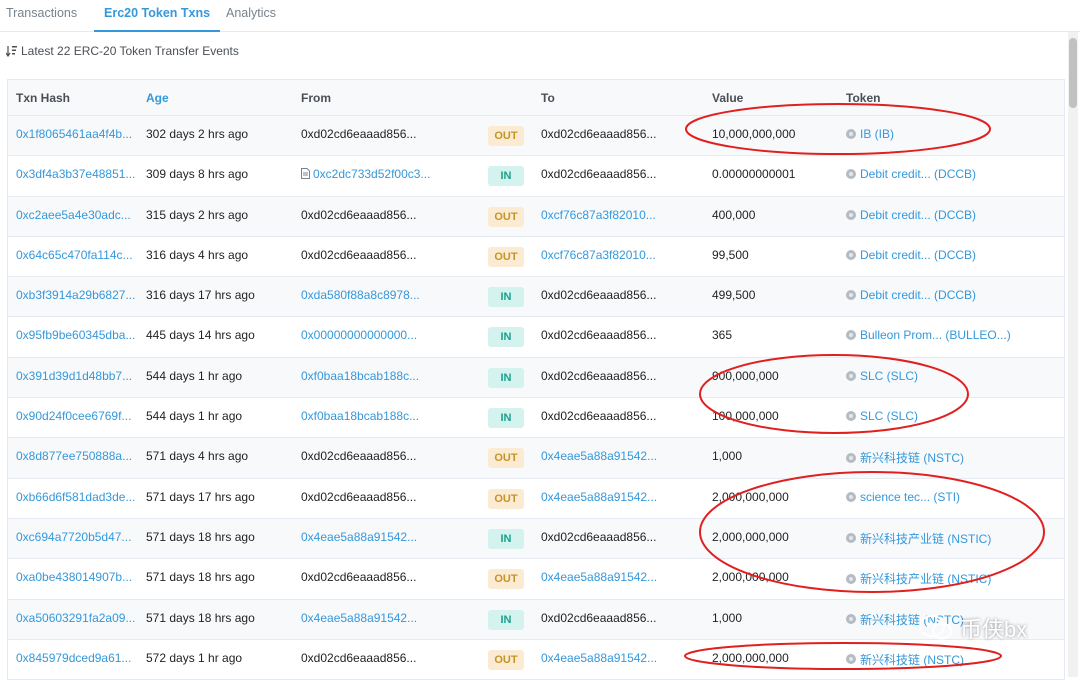 The height and width of the screenshot is (680, 1080). What do you see at coordinates (727, 456) in the screenshot?
I see `token-value: 1,000` at bounding box center [727, 456].